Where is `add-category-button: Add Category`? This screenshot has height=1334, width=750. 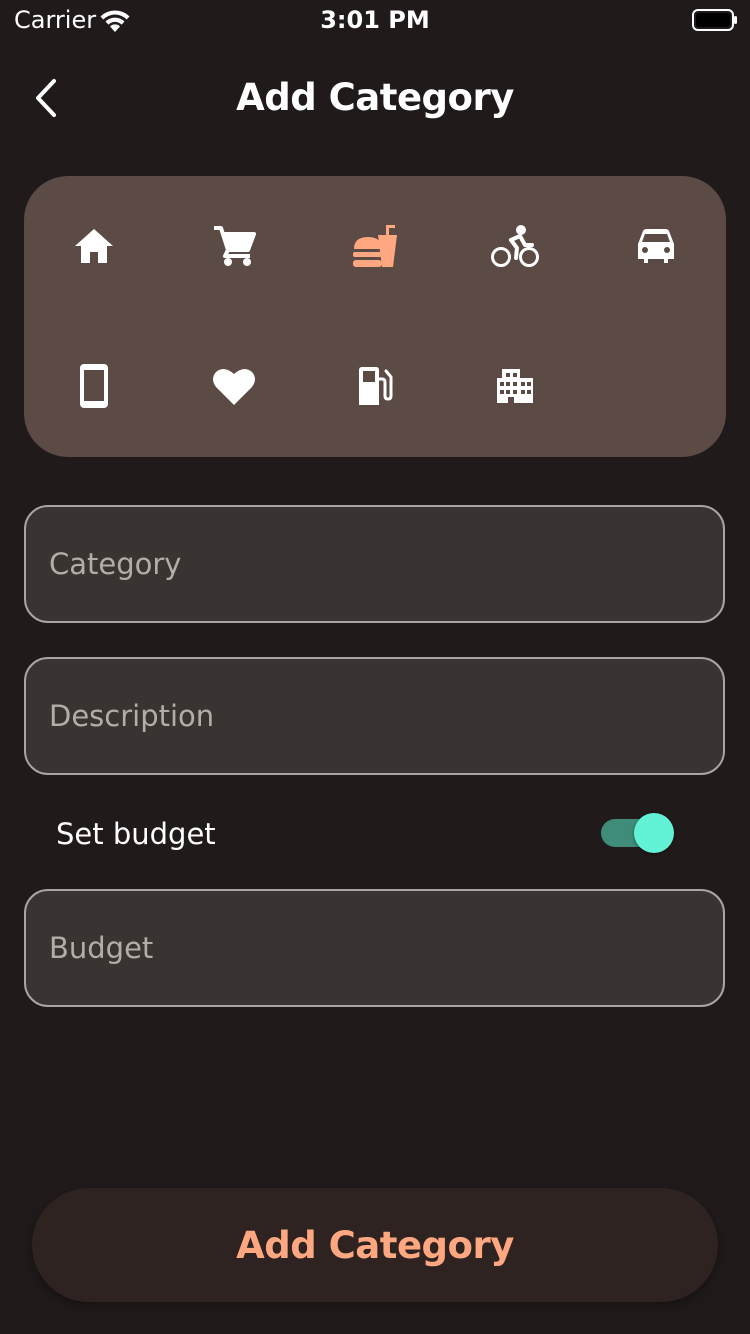
add-category-button: Add Category is located at coordinates (375, 1245).